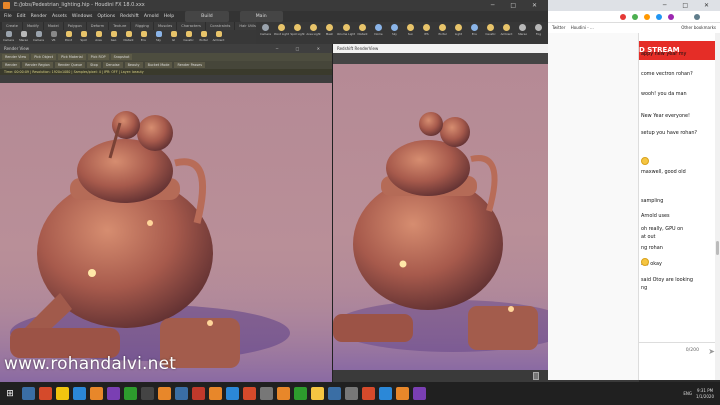 The width and height of the screenshot is (720, 405). Describe the element at coordinates (705, 394) in the screenshot. I see `clock: 9:31 PM 1/1/2020` at that location.